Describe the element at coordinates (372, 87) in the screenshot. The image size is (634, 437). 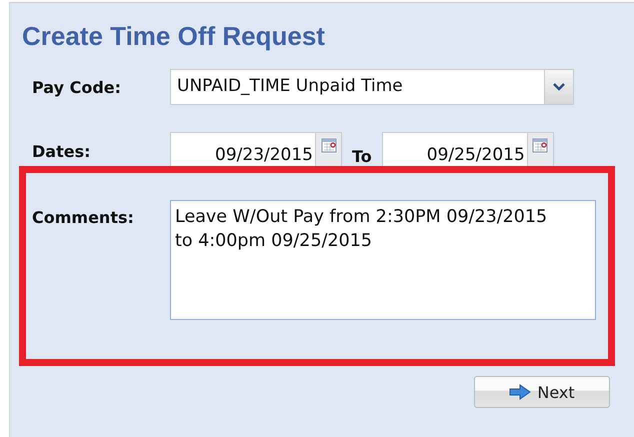
I see `pay-code-dropdown: UNPAID_TIME Unpaid Time` at that location.